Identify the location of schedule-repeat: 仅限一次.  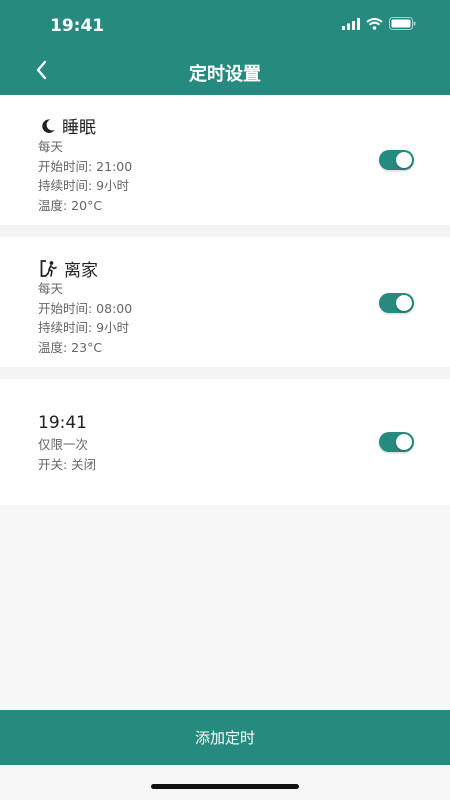
(63, 444).